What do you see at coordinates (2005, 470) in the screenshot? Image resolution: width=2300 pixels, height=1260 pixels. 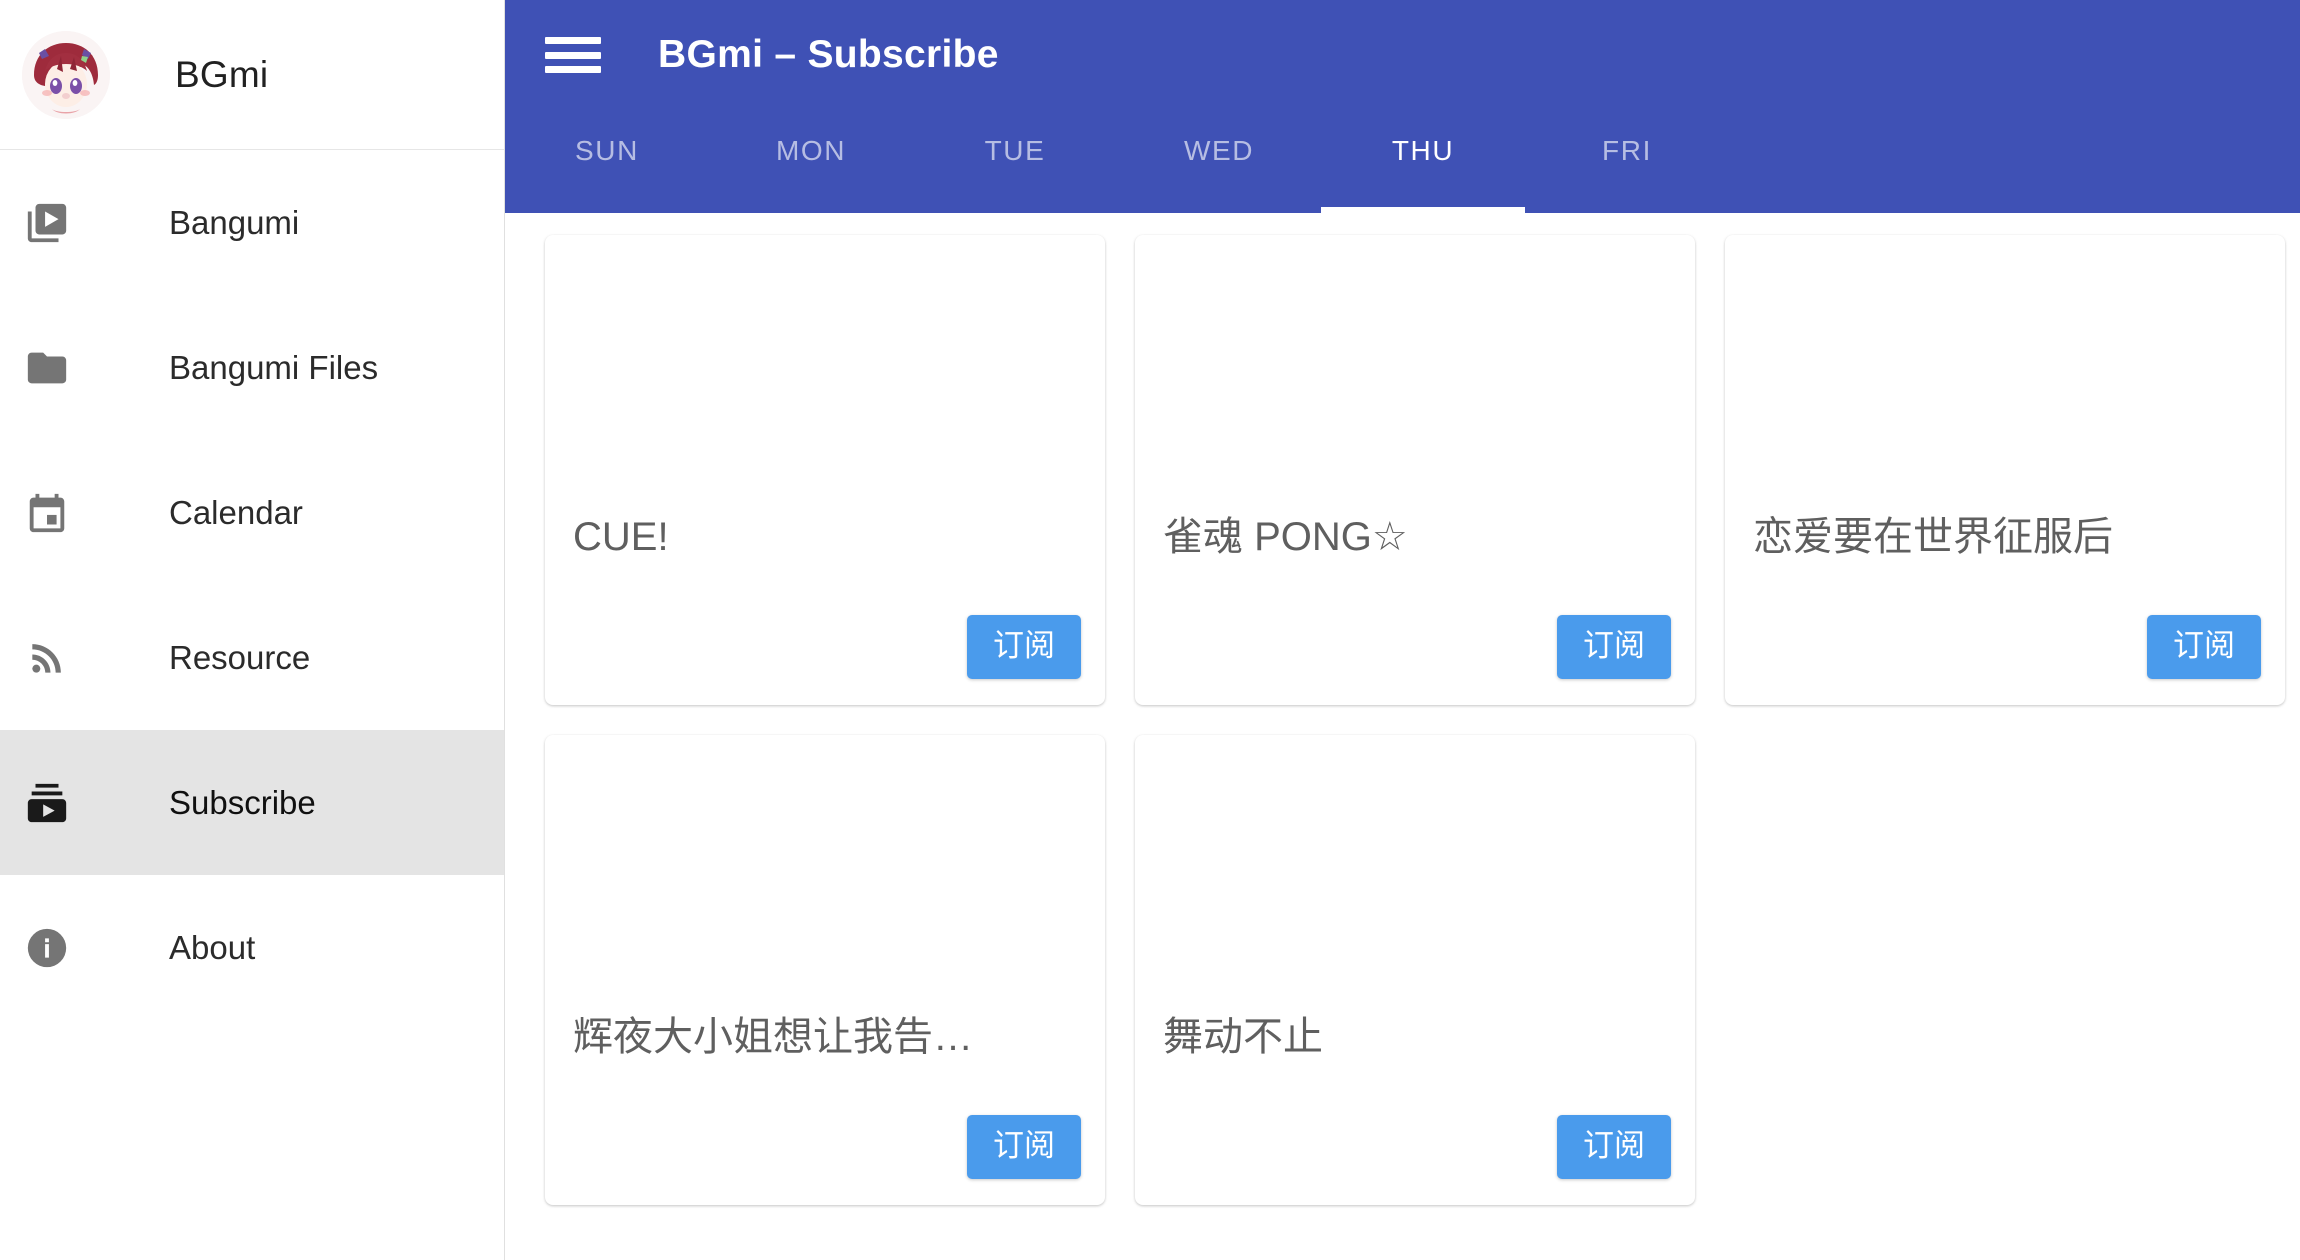 I see `bangumi-card: 恋爱要在世界征服后 订阅` at bounding box center [2005, 470].